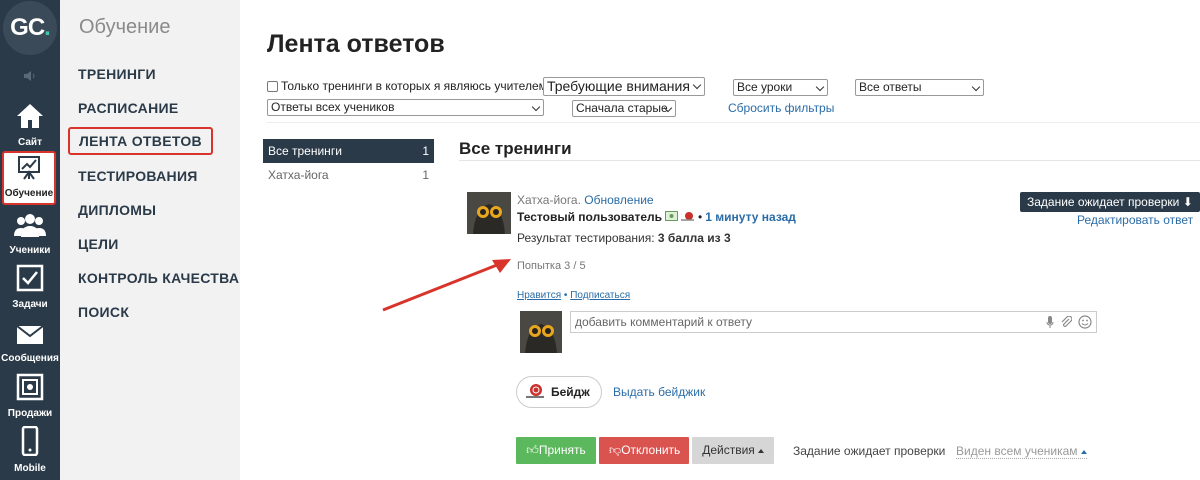 This screenshot has width=1200, height=480. What do you see at coordinates (570, 392) in the screenshot?
I see `badge-label: Бейдж` at bounding box center [570, 392].